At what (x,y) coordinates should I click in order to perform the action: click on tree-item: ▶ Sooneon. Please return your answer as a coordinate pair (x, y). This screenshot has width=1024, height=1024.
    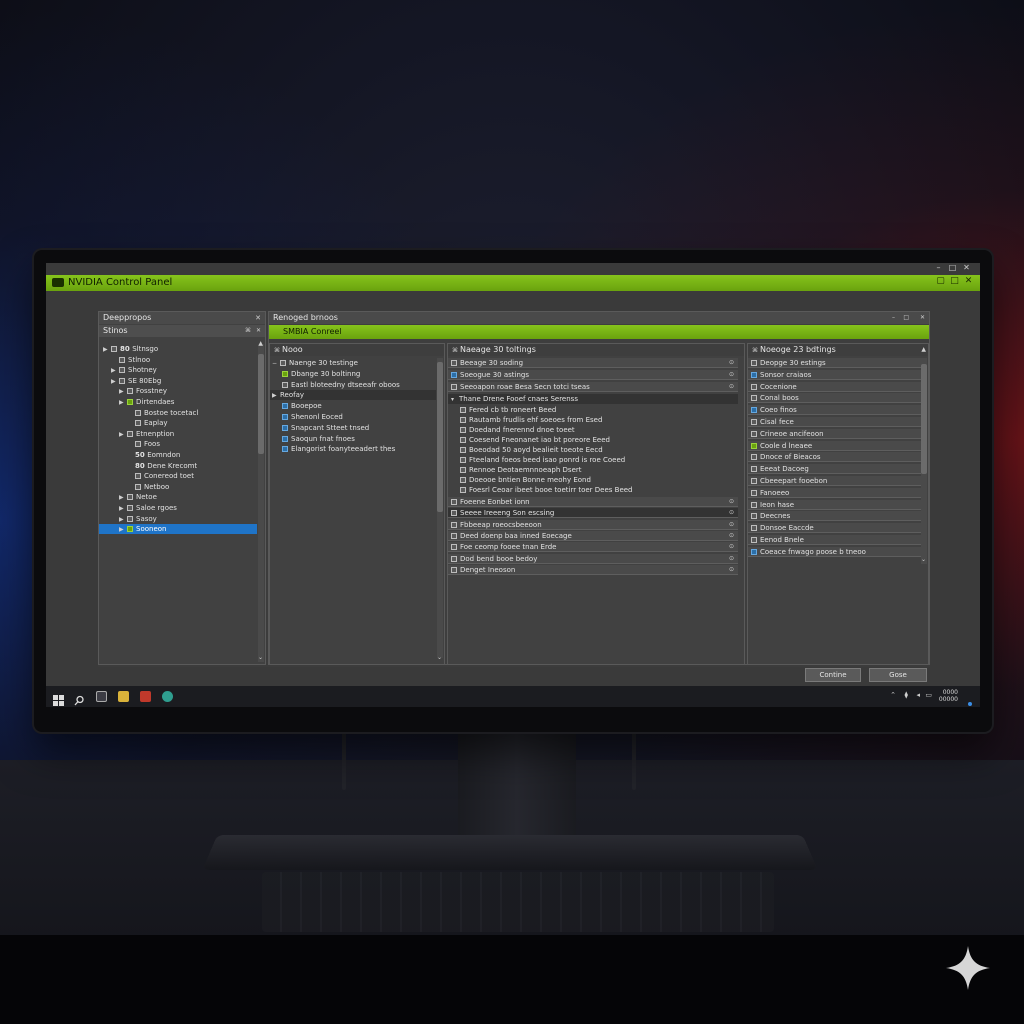
    Looking at the image, I should click on (178, 529).